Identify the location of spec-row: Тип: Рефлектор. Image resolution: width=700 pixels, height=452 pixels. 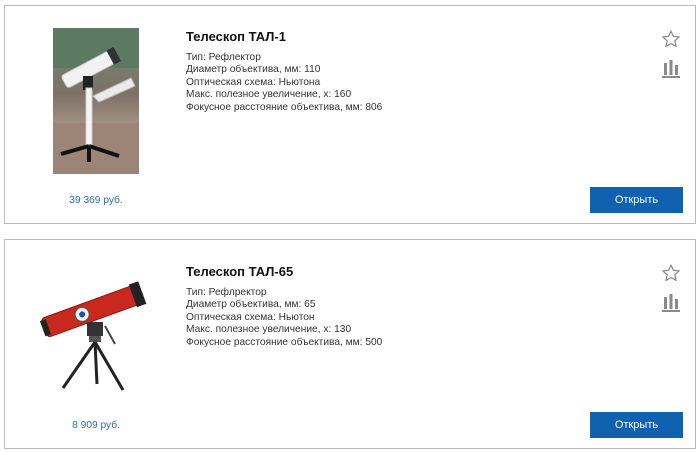
(223, 57).